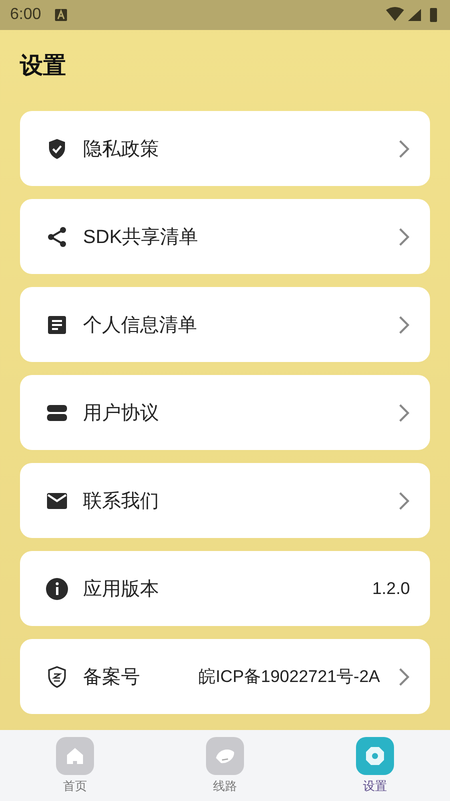  I want to click on settings-row: 隐私政策, so click(225, 148).